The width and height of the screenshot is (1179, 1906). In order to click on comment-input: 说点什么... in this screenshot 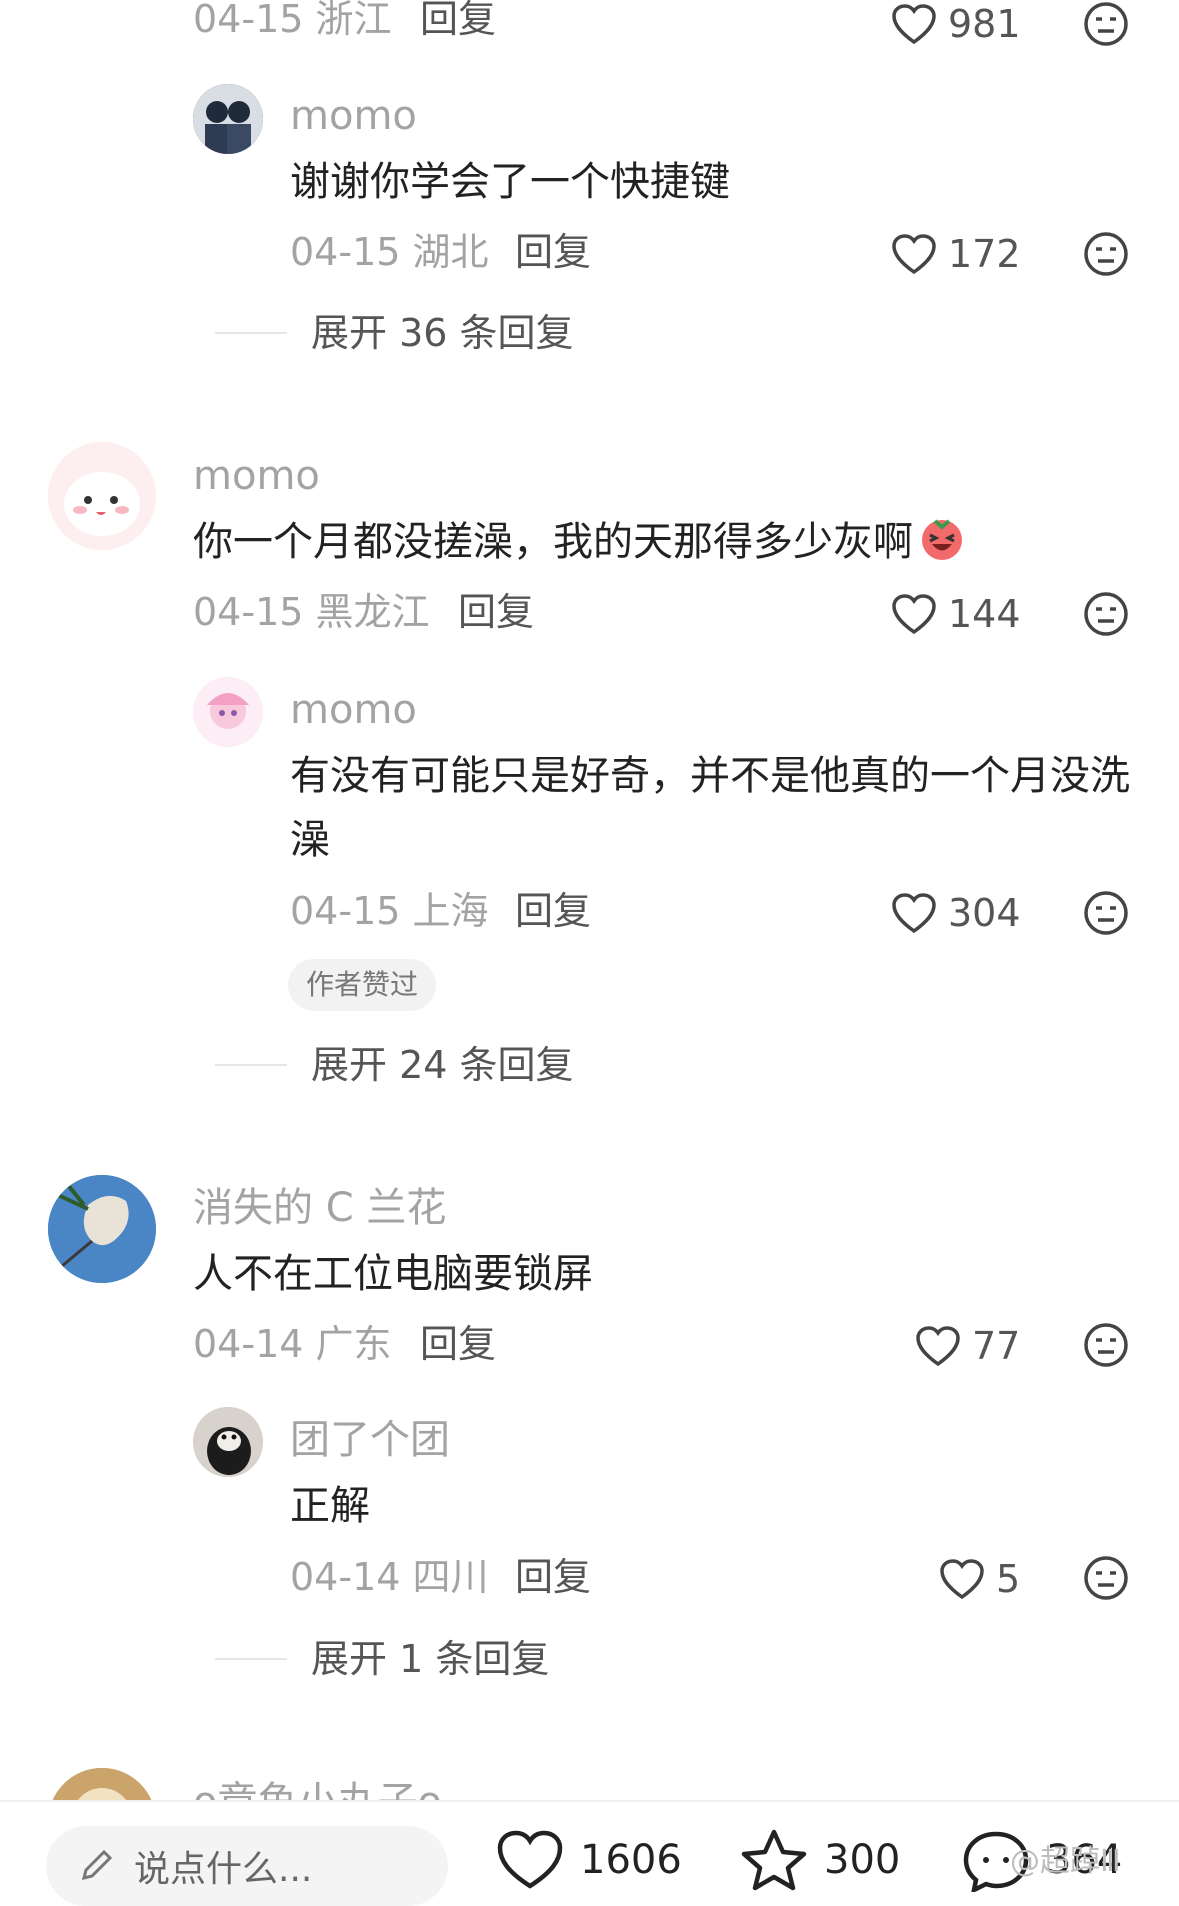, I will do `click(247, 1866)`.